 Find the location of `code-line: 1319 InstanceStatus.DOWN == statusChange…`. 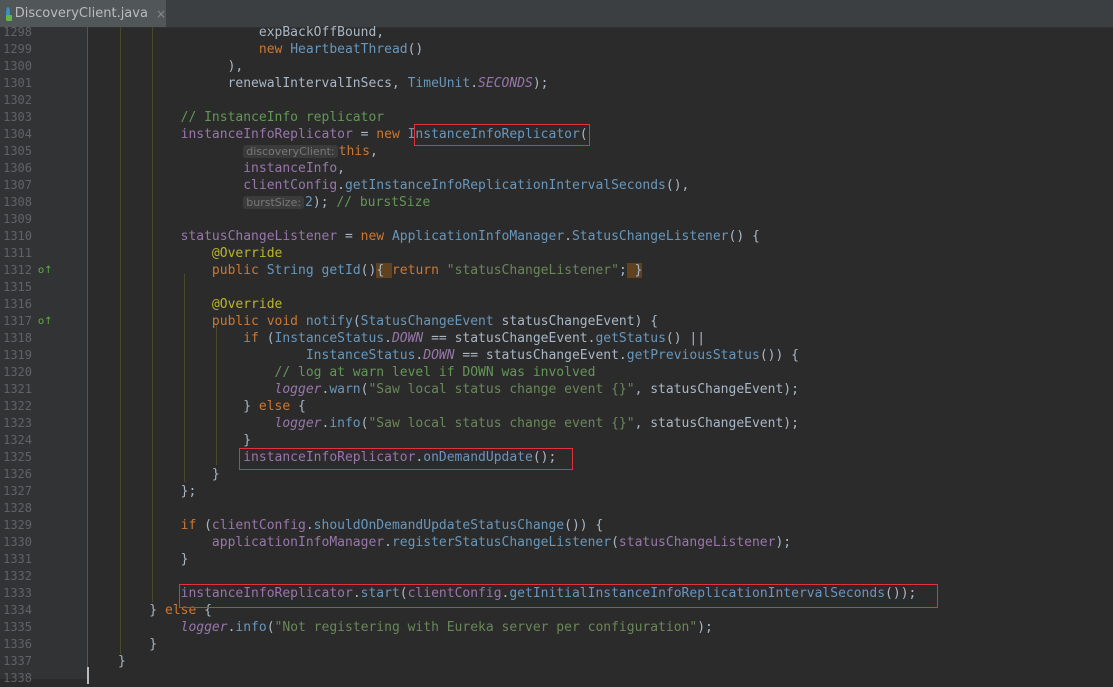

code-line: 1319 InstanceStatus.DOWN == statusChange… is located at coordinates (556, 355).